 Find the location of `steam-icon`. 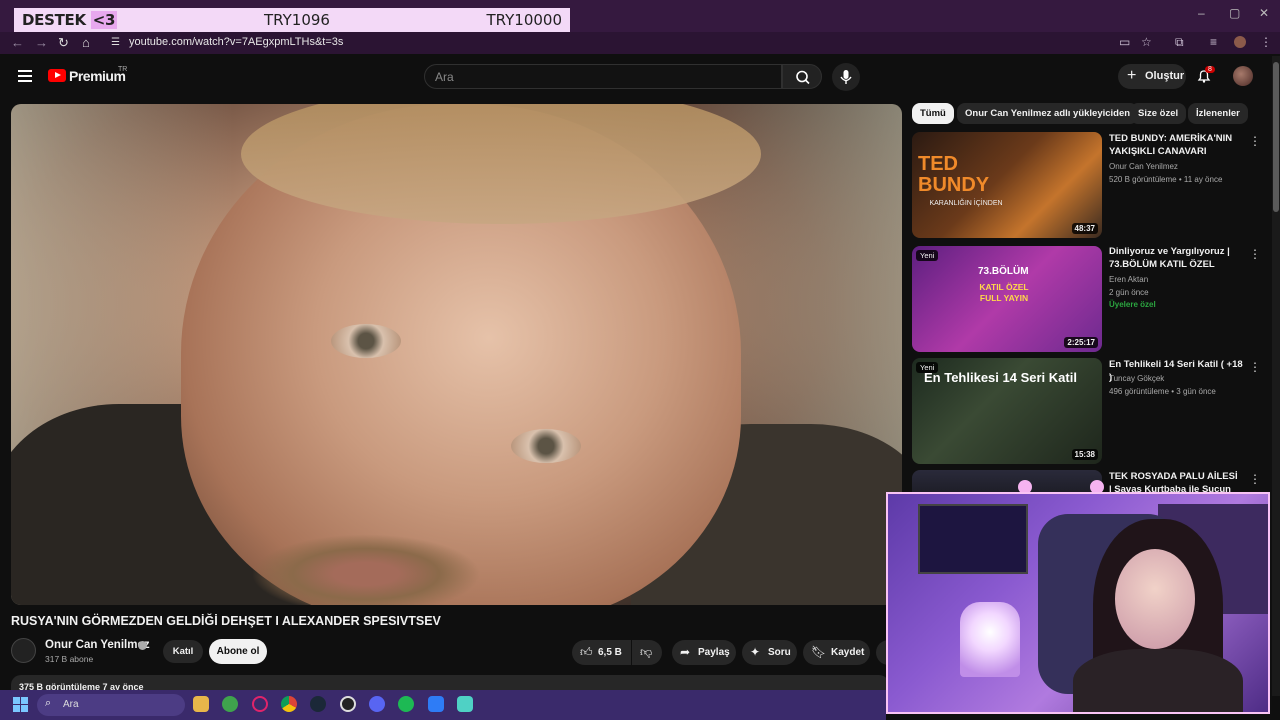

steam-icon is located at coordinates (318, 704).